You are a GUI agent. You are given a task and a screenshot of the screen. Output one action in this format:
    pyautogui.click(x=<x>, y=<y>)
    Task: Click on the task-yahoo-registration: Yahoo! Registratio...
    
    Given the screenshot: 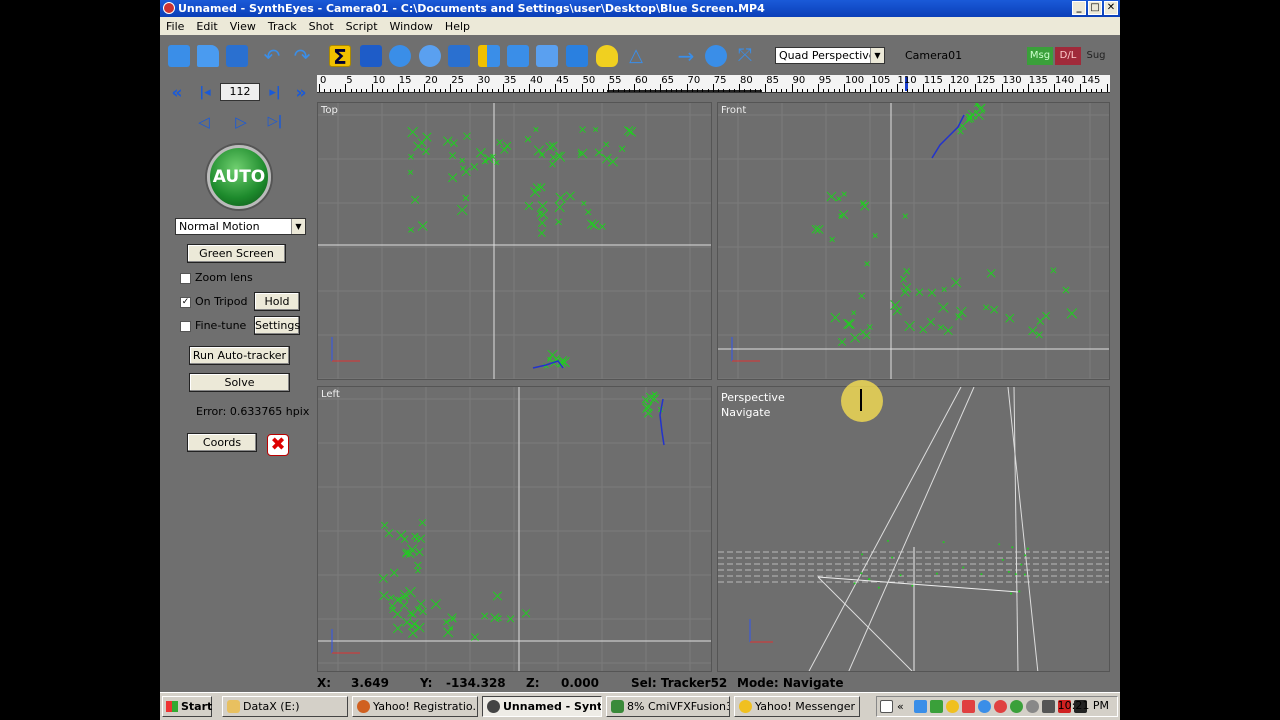 What is the action you would take?
    pyautogui.click(x=415, y=706)
    